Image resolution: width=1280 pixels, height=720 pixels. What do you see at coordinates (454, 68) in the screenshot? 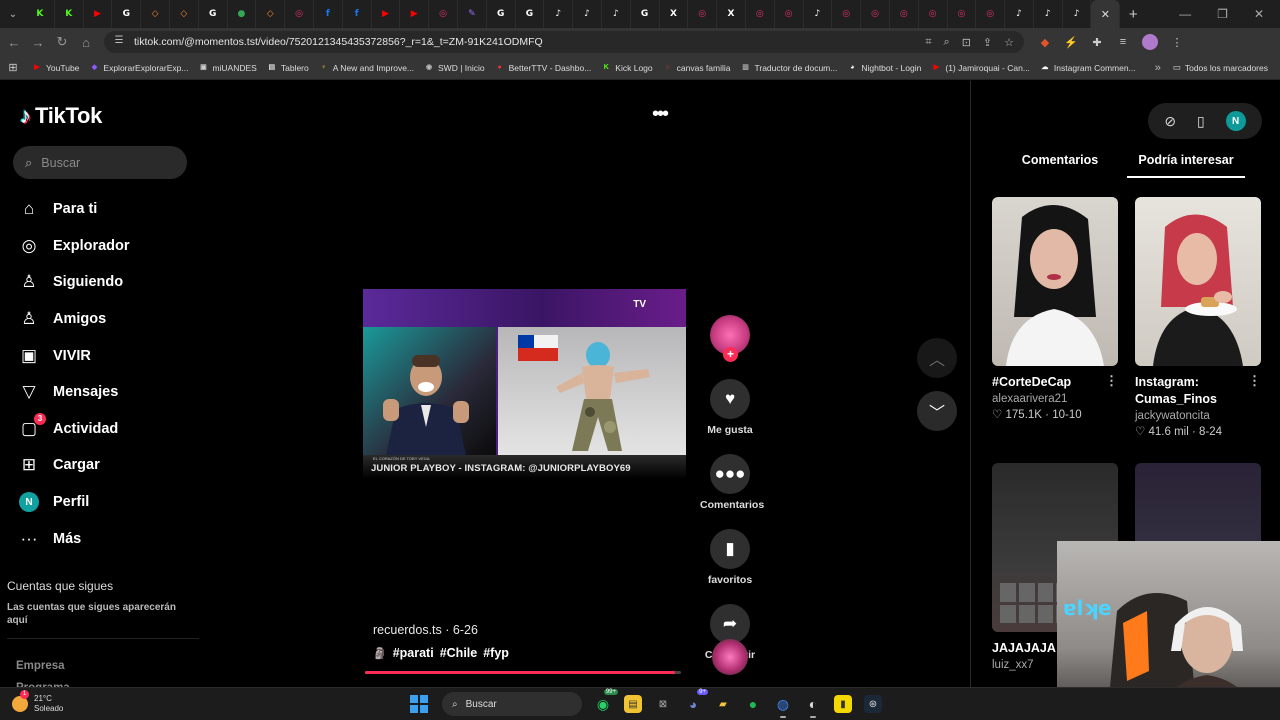
I see `bookmark-item: ◉ SWD | Inicio` at bounding box center [454, 68].